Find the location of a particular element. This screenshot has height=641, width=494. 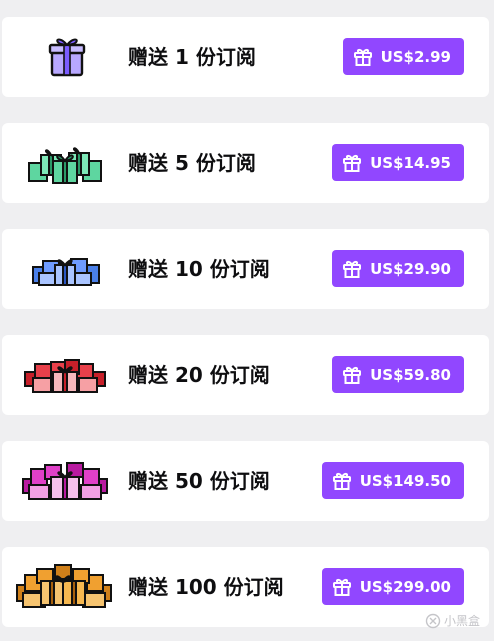

gift-offer-card-5: 赠送 5 份订阅 US$14.95 is located at coordinates (245, 163).